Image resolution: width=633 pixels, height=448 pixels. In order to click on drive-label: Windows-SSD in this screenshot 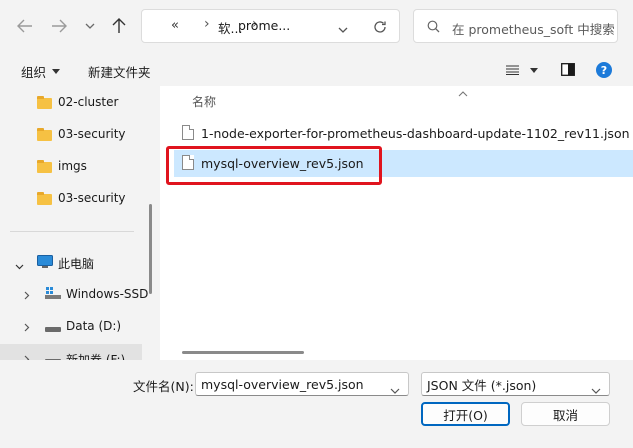, I will do `click(107, 294)`.